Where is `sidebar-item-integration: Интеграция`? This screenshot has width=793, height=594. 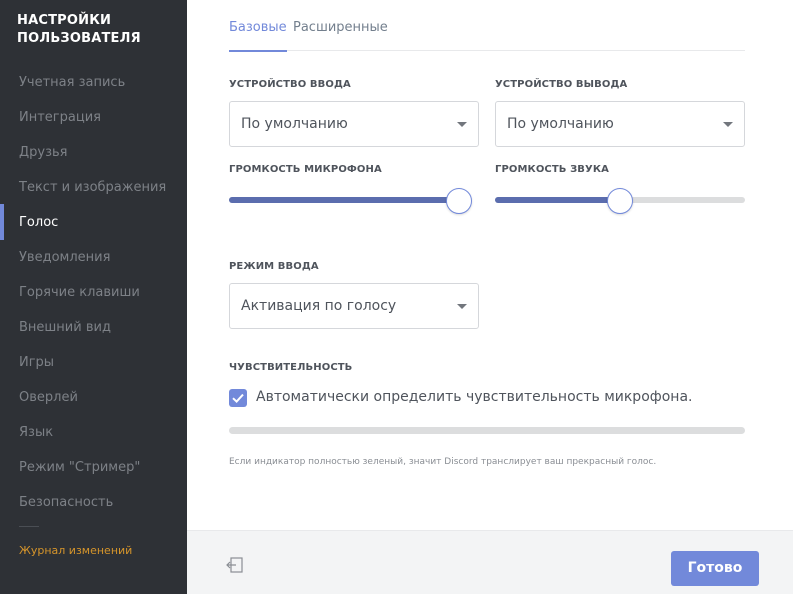 sidebar-item-integration: Интеграция is located at coordinates (93, 122).